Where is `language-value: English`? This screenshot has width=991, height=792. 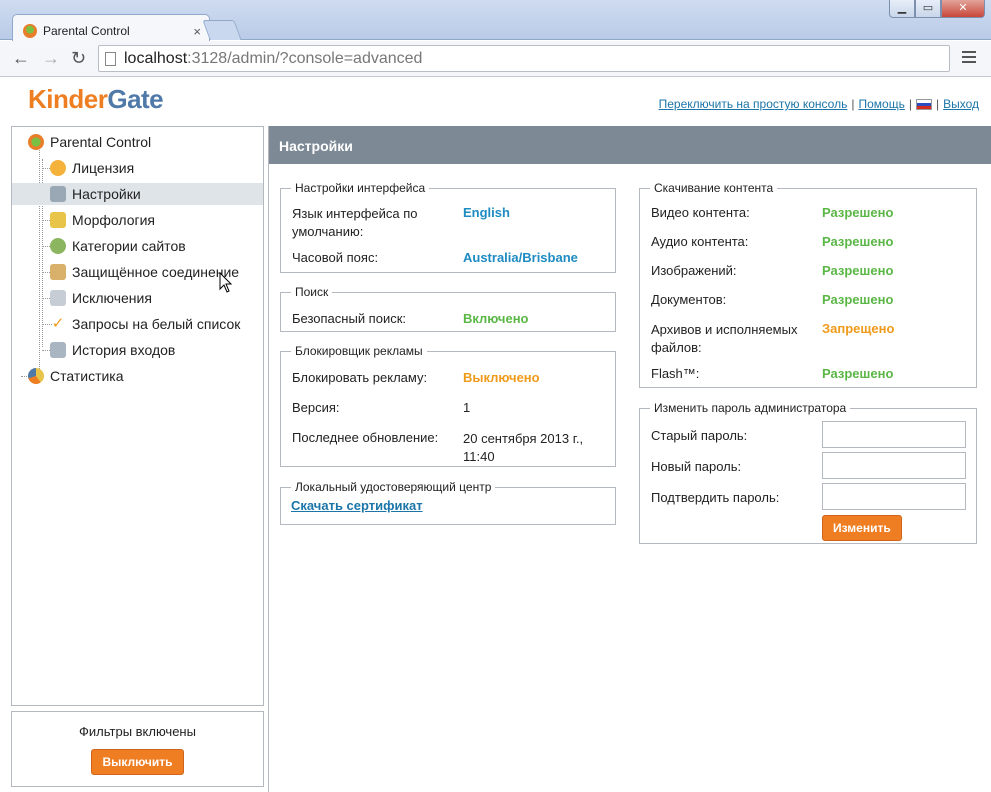
language-value: English is located at coordinates (486, 212).